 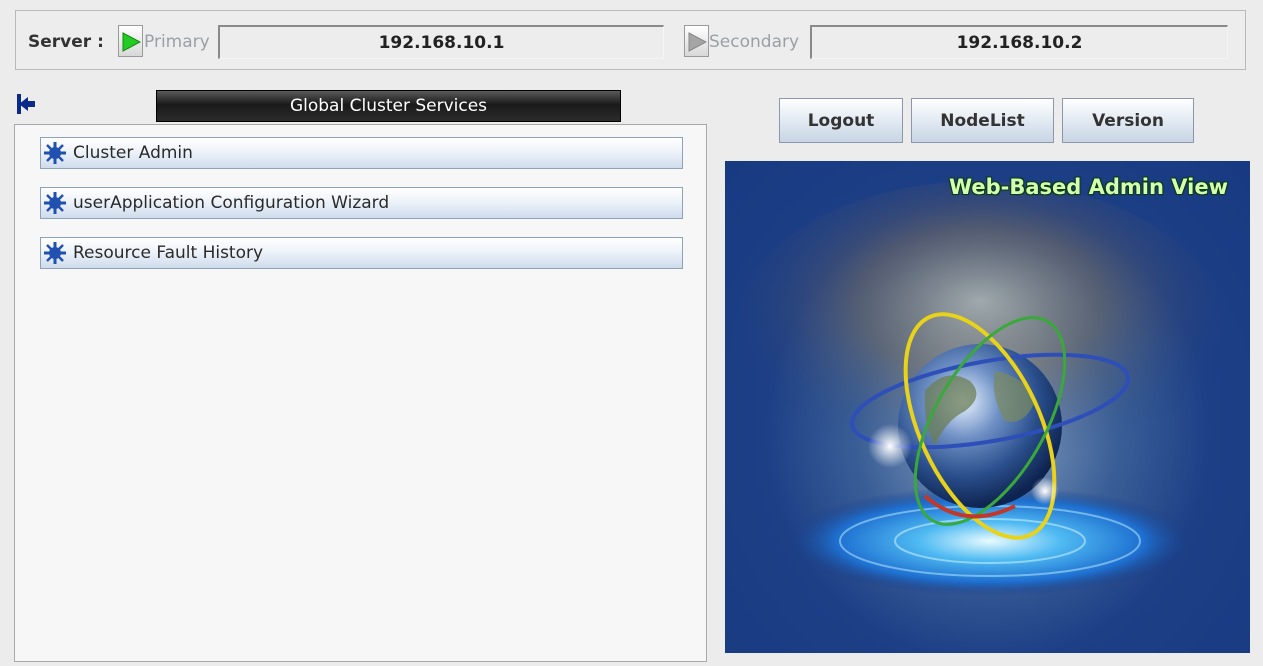 I want to click on userapp-wizard-button: userApplication Configuration Wizard, so click(x=361, y=203).